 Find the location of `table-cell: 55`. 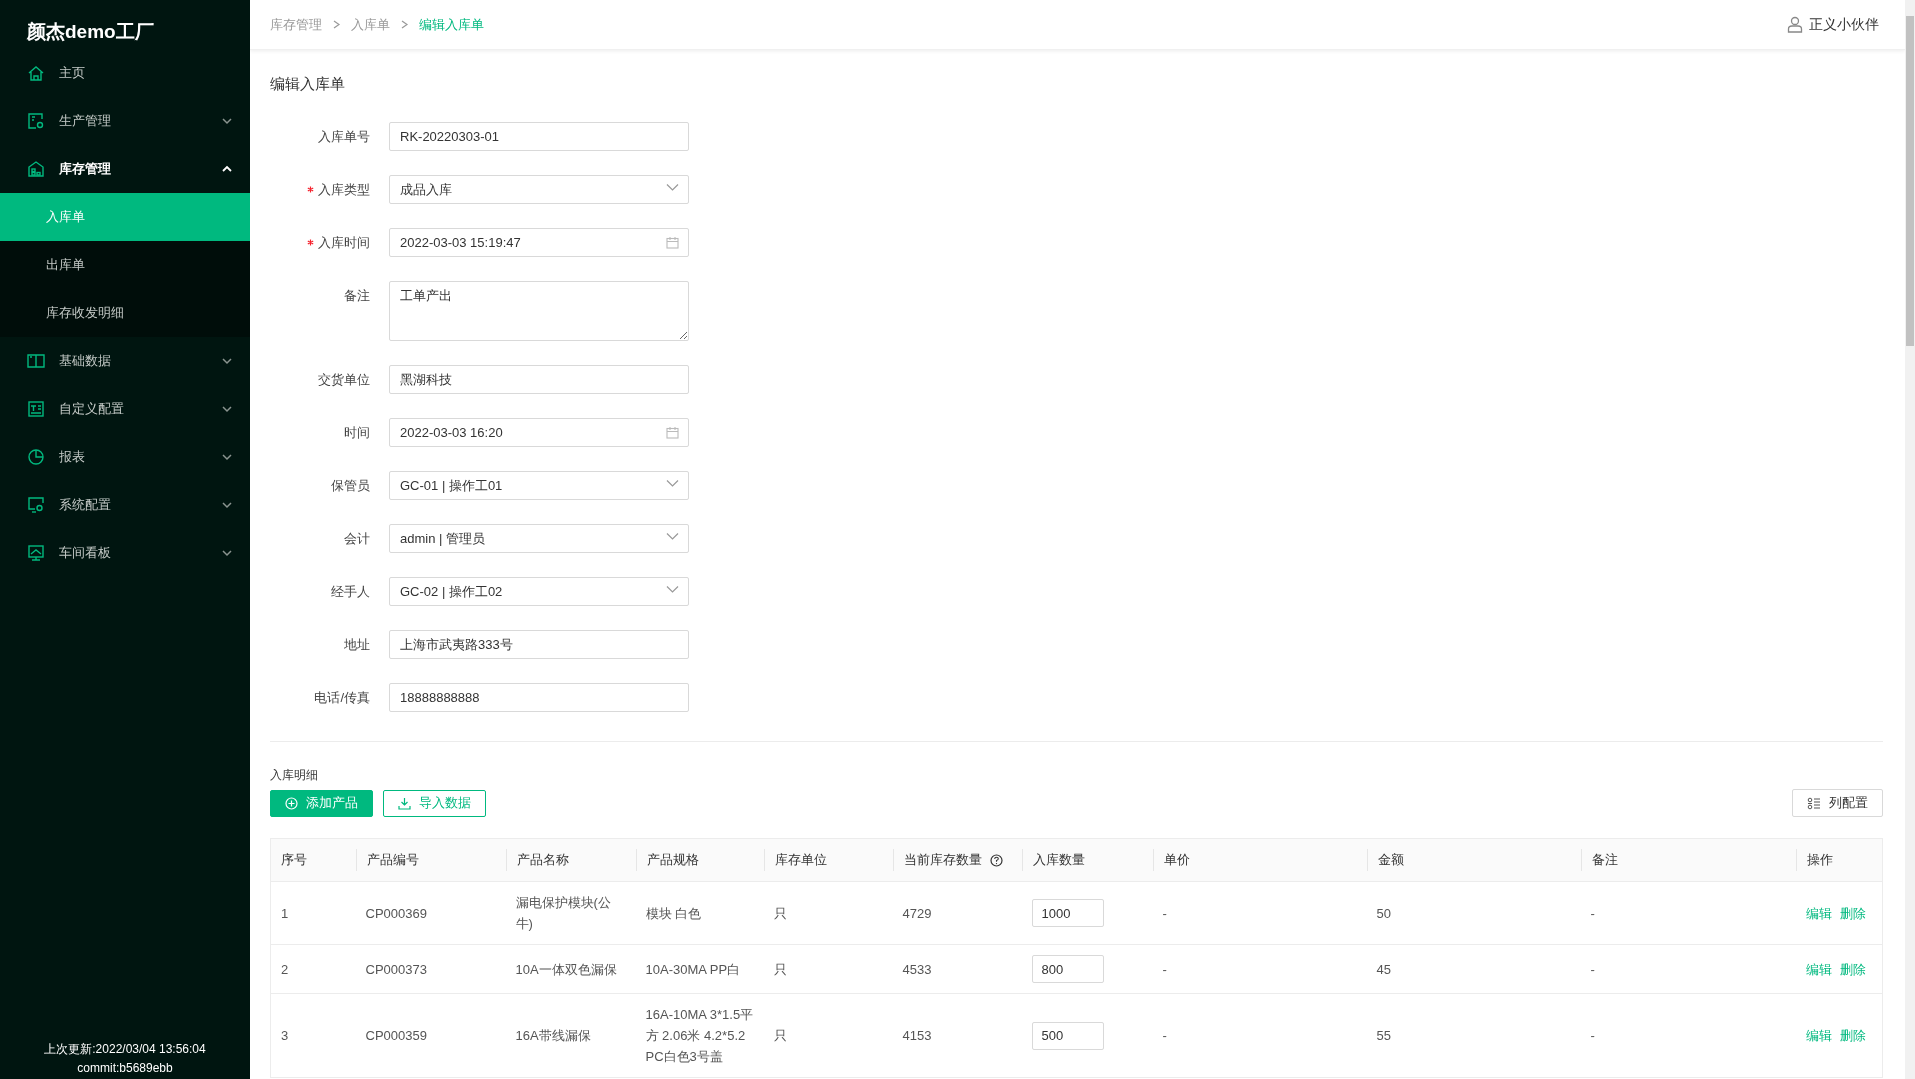

table-cell: 55 is located at coordinates (1383, 1035).